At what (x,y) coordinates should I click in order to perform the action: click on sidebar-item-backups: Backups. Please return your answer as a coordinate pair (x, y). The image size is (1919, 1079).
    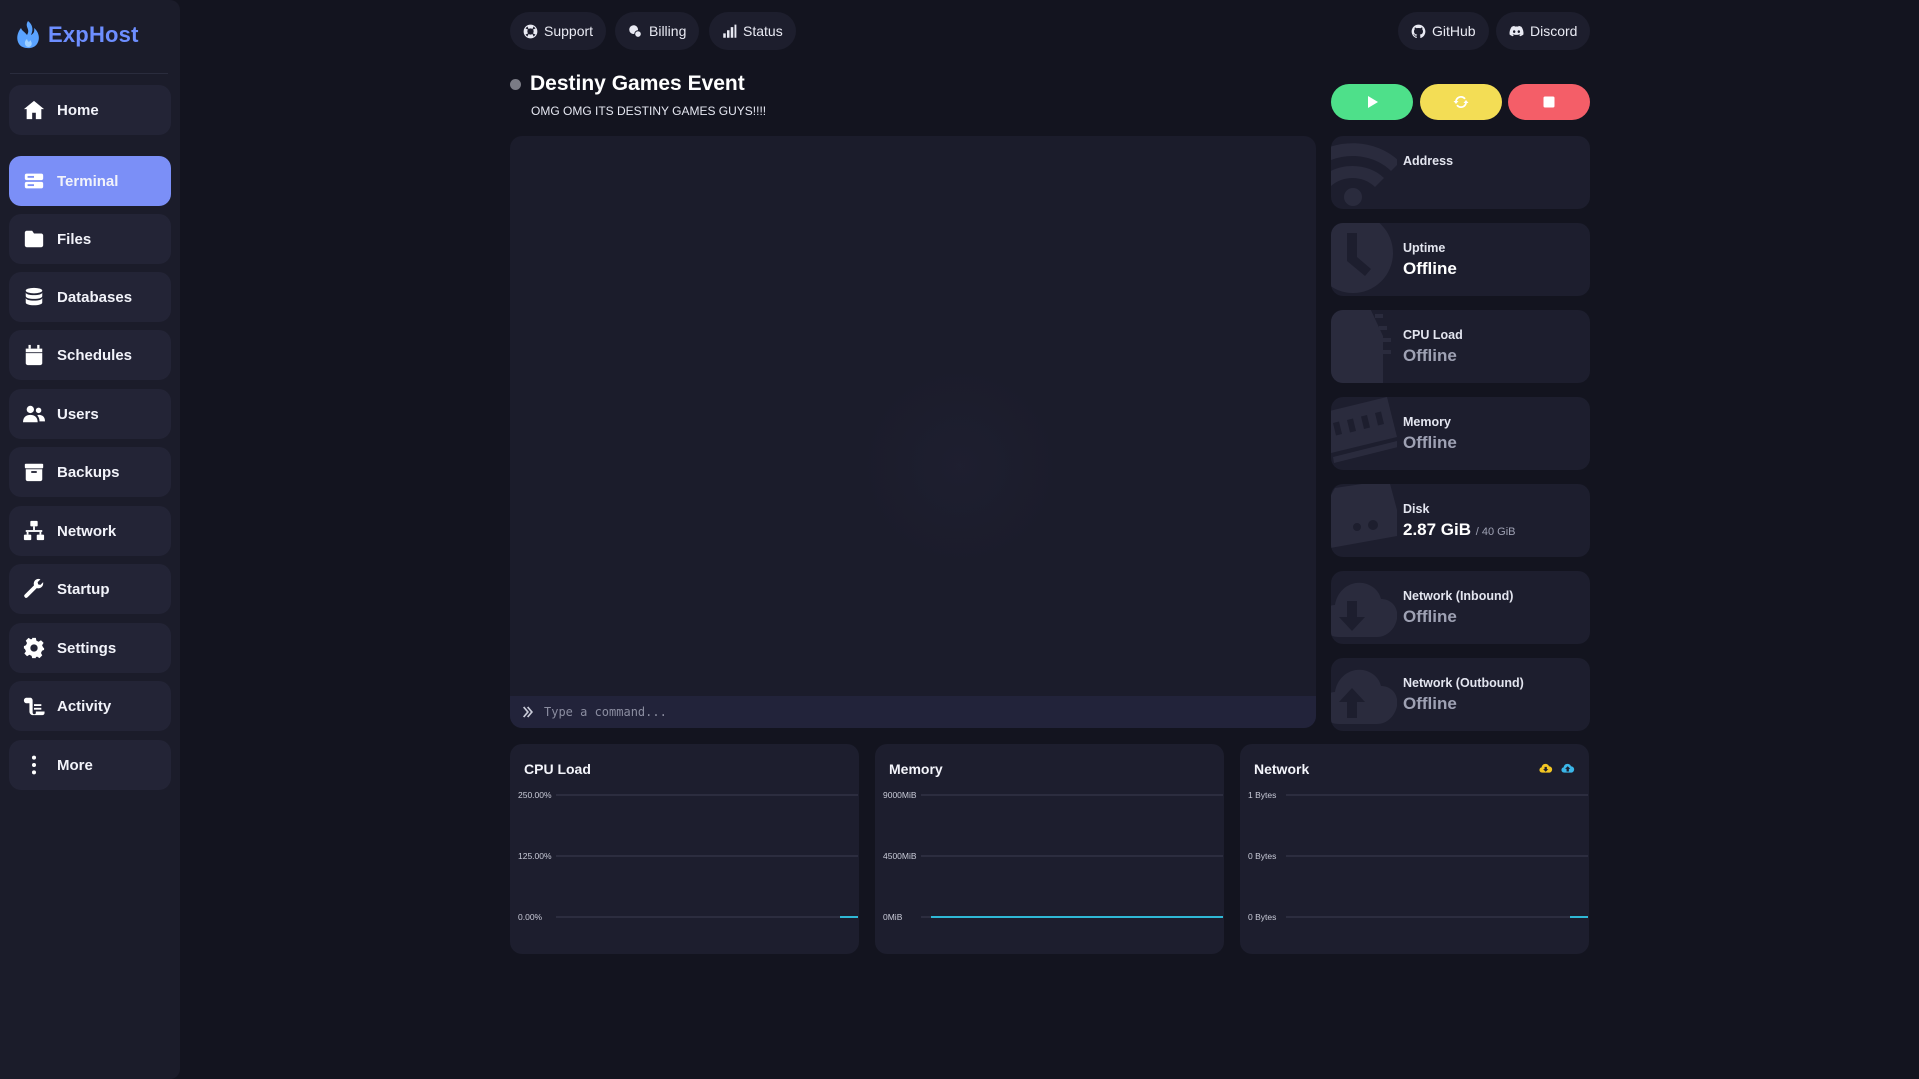
    Looking at the image, I should click on (90, 472).